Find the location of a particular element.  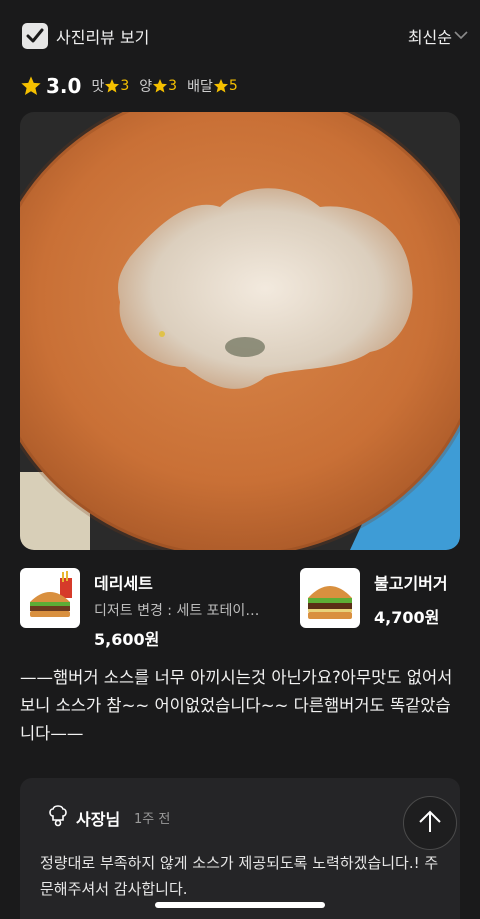

burger-image is located at coordinates (330, 602).